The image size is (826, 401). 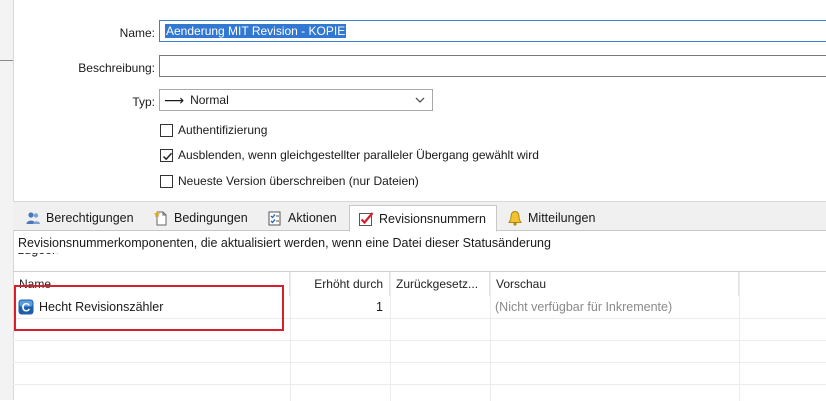 What do you see at coordinates (492, 66) in the screenshot?
I see `description-input` at bounding box center [492, 66].